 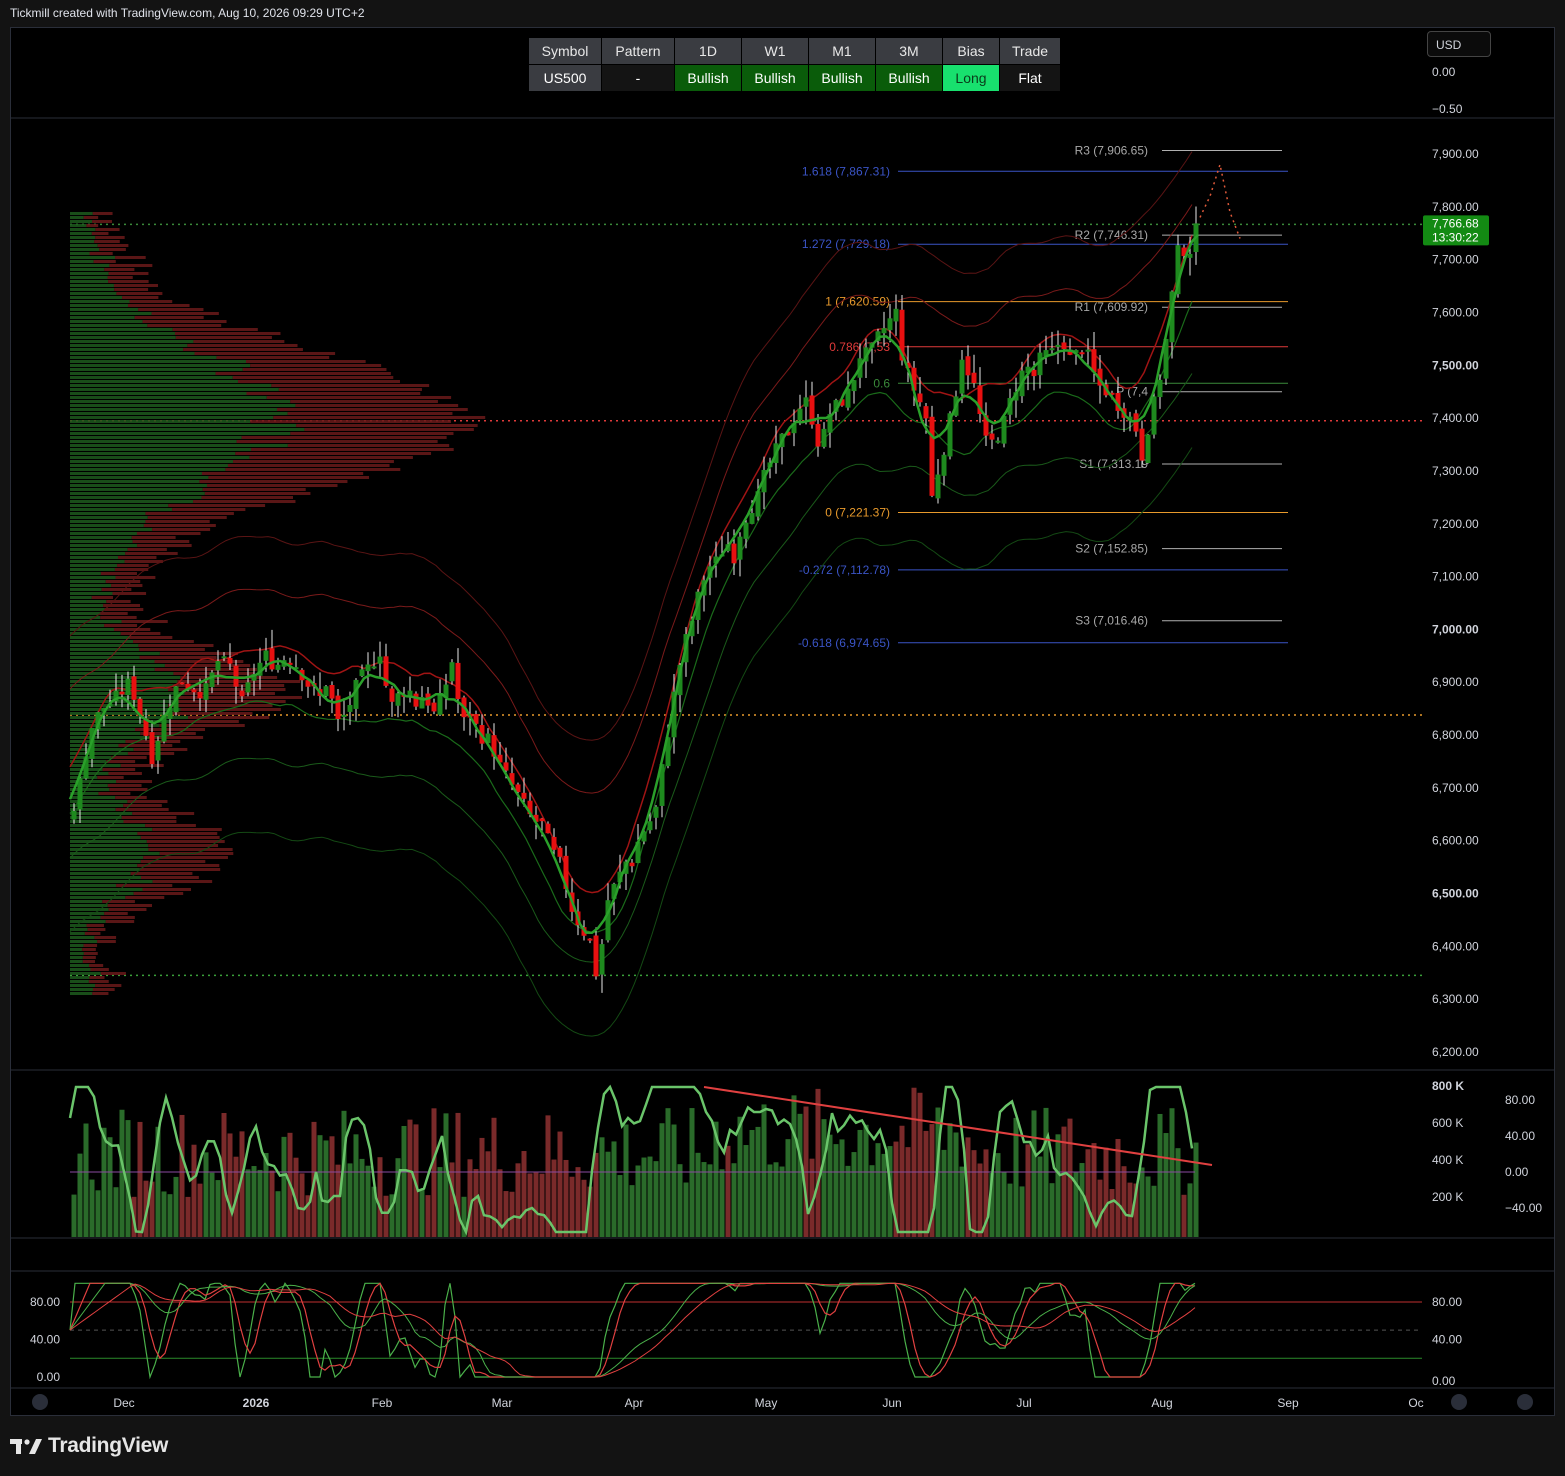 I want to click on price-axis-label: 6,500.00, so click(x=1455, y=894).